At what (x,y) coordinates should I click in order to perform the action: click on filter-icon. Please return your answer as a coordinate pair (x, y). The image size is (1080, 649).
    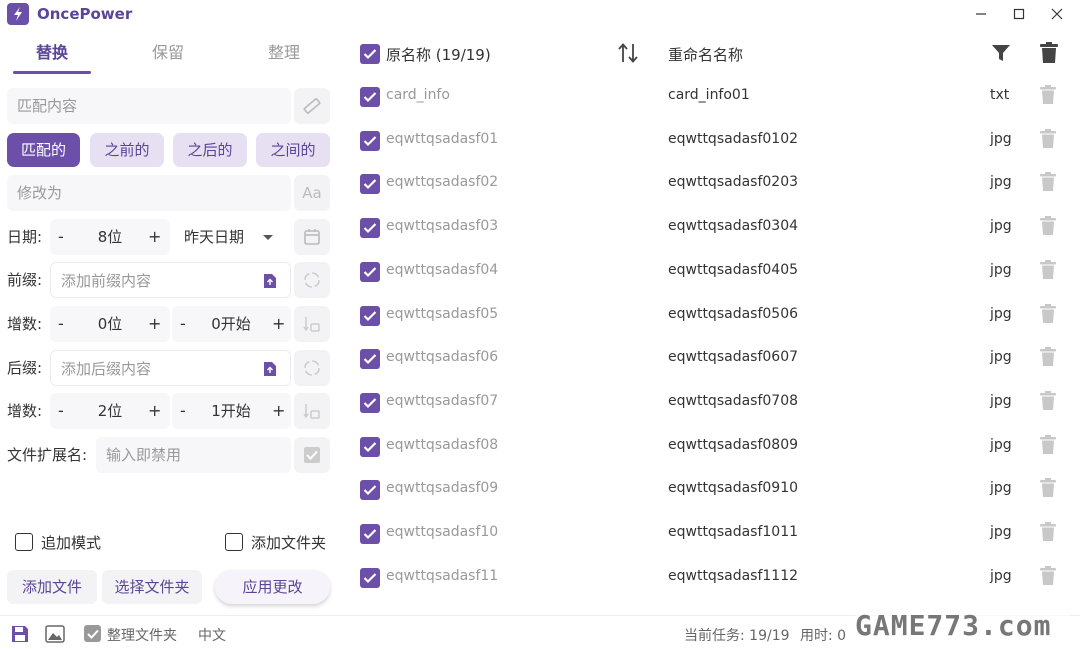
    Looking at the image, I should click on (1001, 55).